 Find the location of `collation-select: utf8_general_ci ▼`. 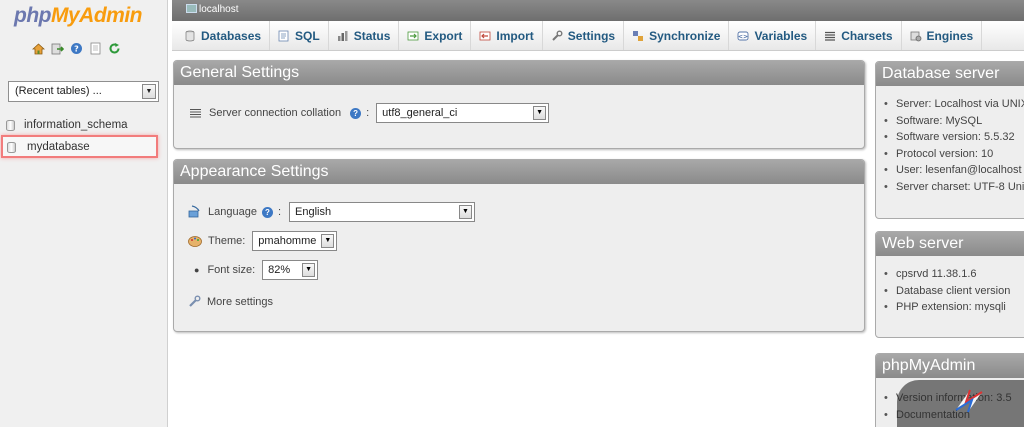

collation-select: utf8_general_ci ▼ is located at coordinates (463, 113).